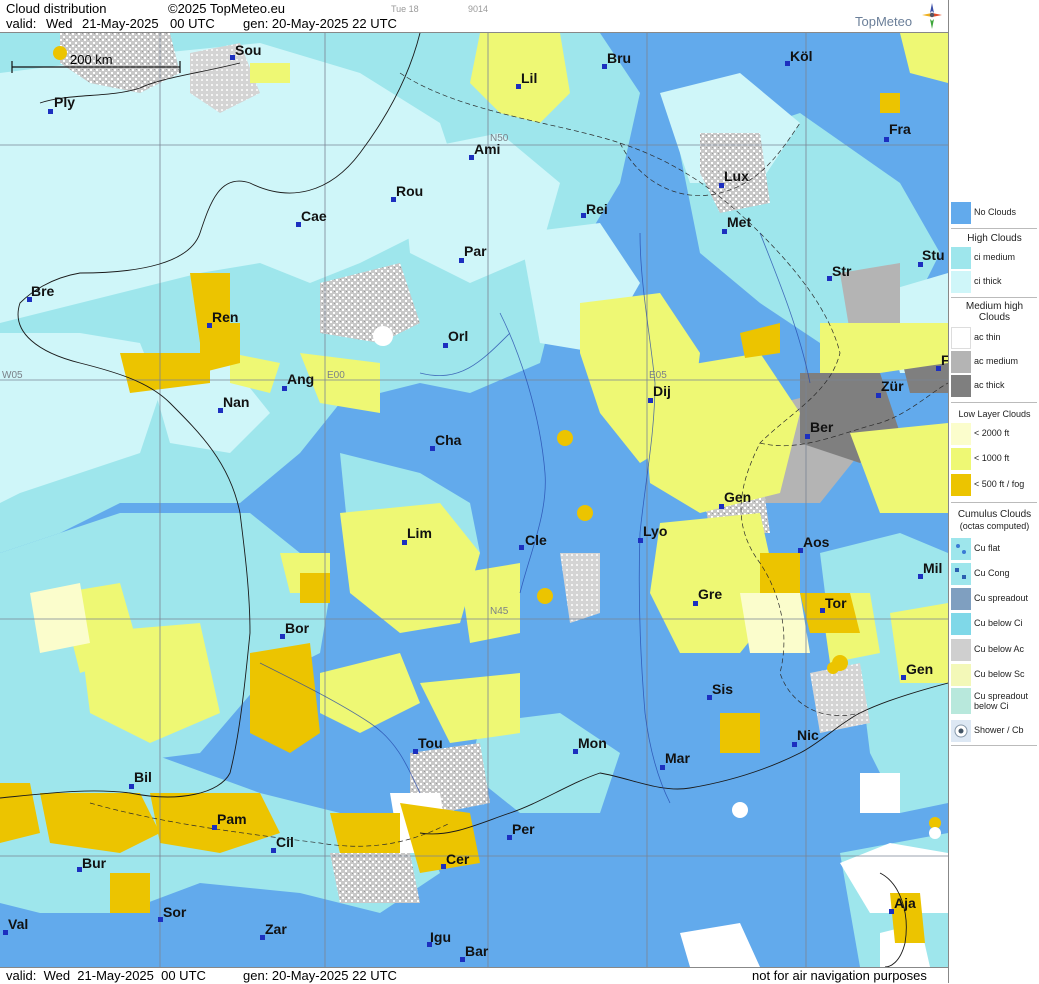 The height and width of the screenshot is (984, 1039). Describe the element at coordinates (994, 650) in the screenshot. I see `legend-cu-below-ac: Cu below Ac` at that location.